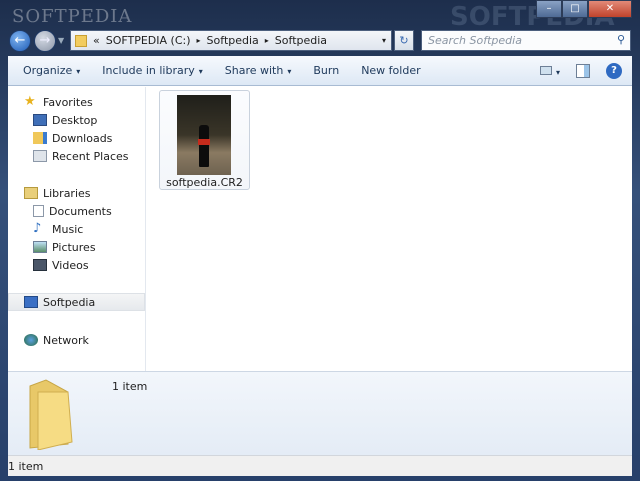 This screenshot has height=481, width=640. I want to click on status-bar: 1 item, so click(320, 465).